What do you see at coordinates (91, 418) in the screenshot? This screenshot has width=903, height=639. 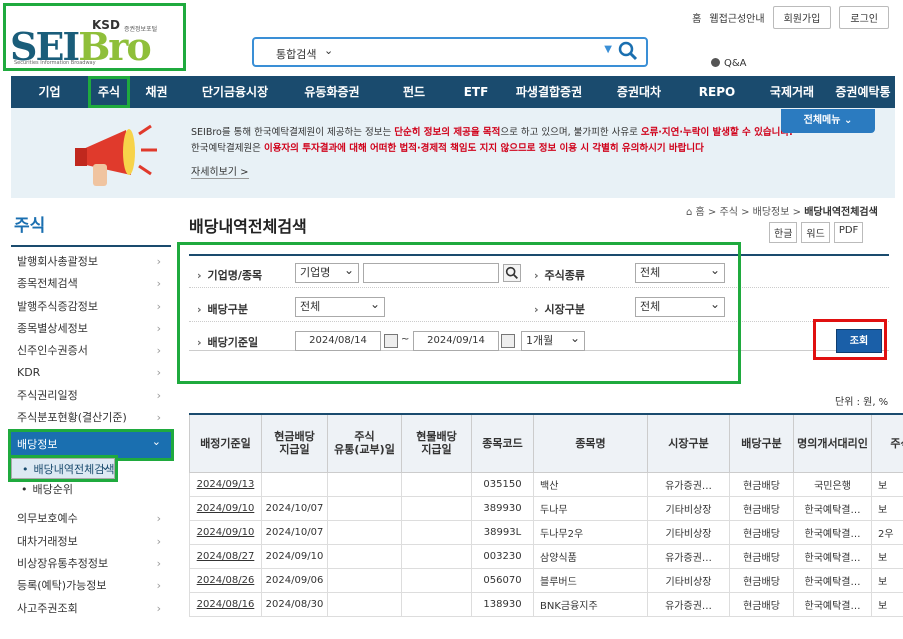 I see `sidebar-item: 주식분포현황(결산기준)` at bounding box center [91, 418].